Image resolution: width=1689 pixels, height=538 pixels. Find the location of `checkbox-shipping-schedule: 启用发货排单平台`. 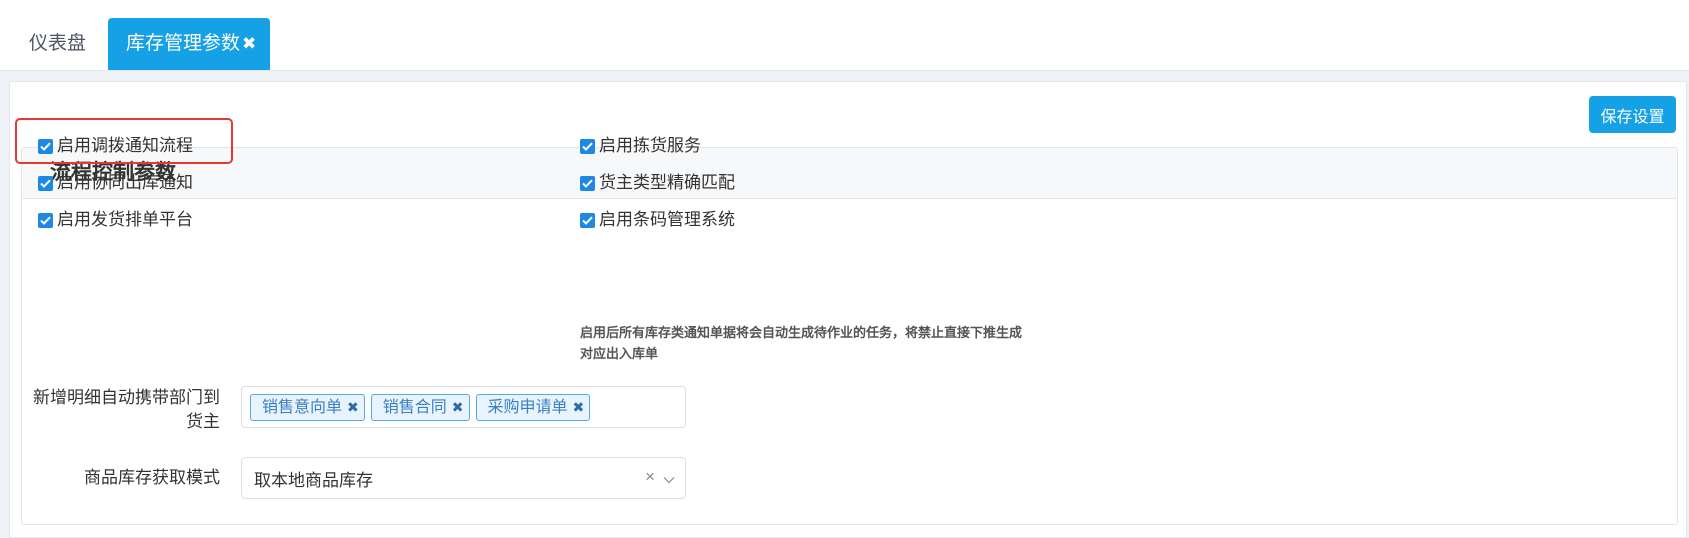

checkbox-shipping-schedule: 启用发货排单平台 is located at coordinates (115, 220).